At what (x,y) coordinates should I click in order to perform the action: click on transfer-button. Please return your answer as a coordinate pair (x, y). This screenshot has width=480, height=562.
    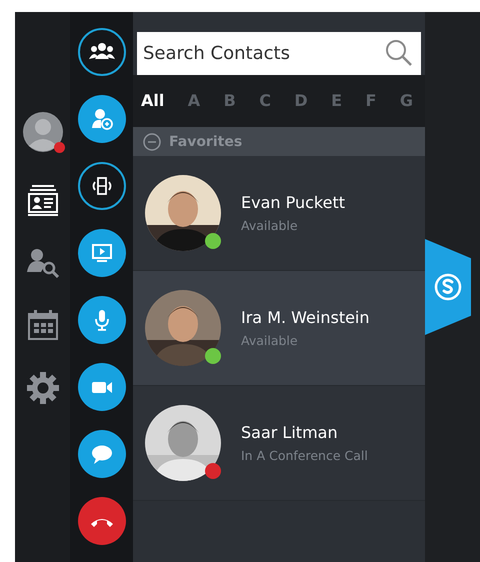
    Looking at the image, I should click on (102, 186).